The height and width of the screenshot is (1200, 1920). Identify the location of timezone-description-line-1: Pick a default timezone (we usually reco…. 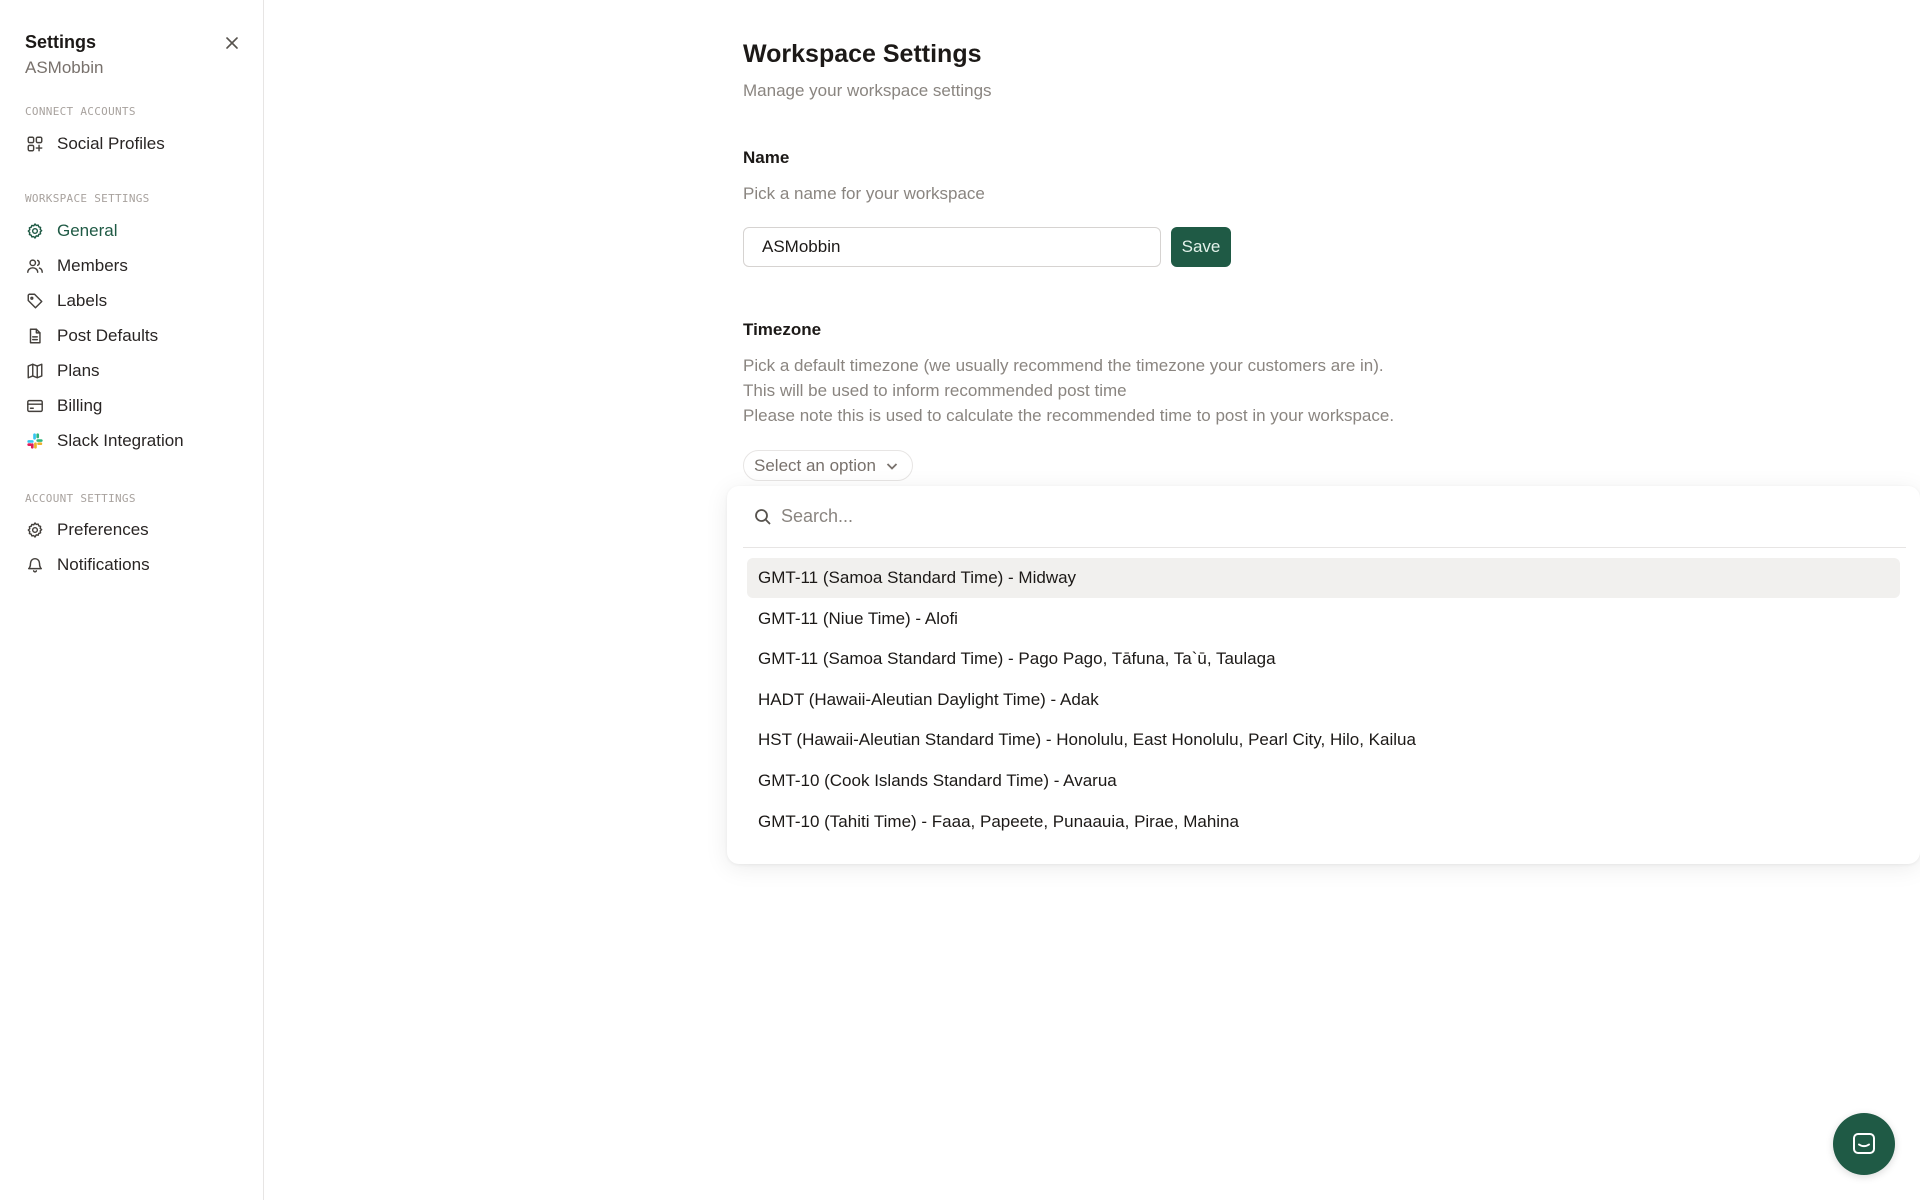
(1063, 365).